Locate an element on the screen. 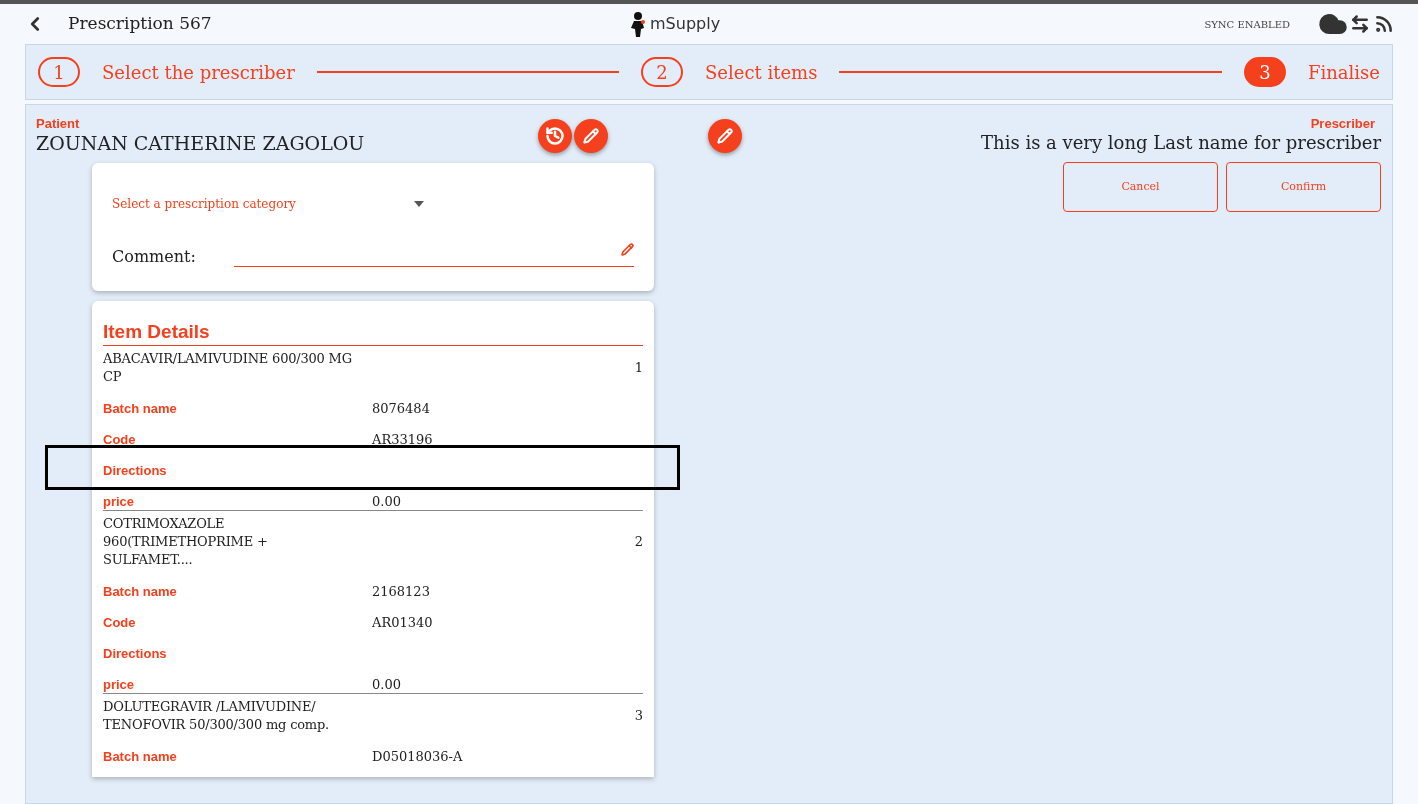 This screenshot has height=804, width=1418. field-value: AR01340 is located at coordinates (402, 622).